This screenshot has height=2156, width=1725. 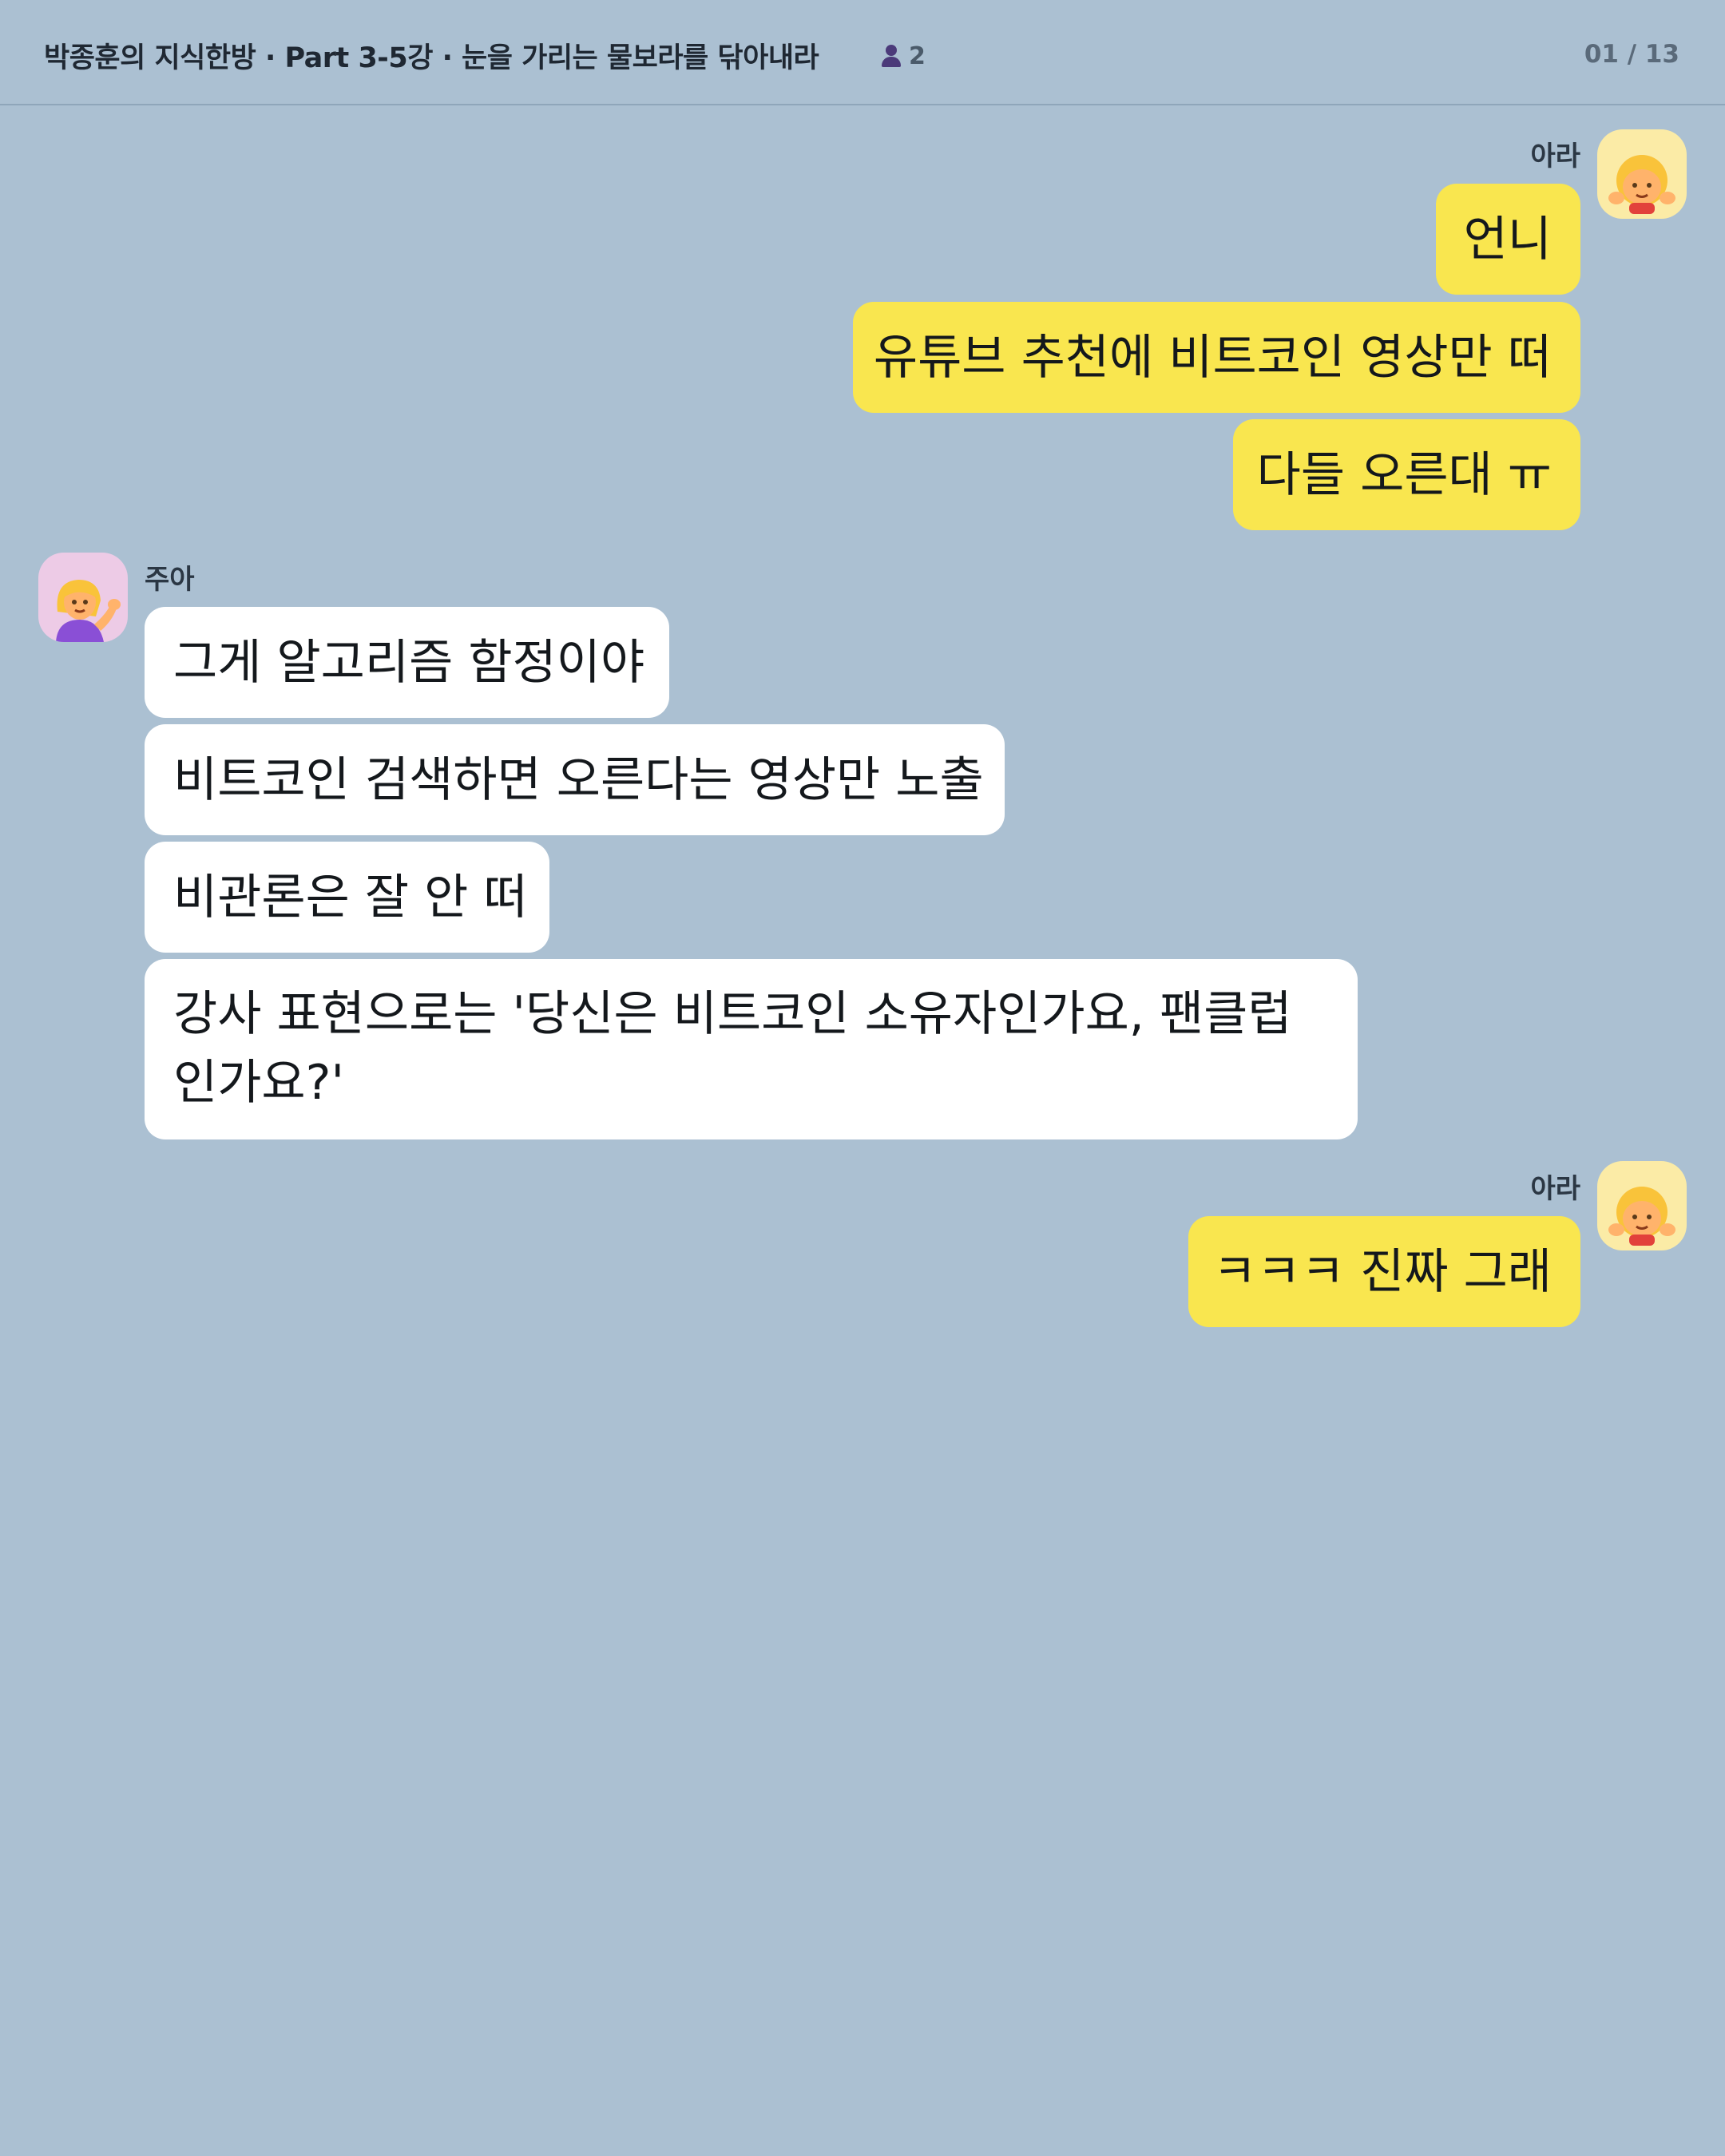 What do you see at coordinates (1216, 357) in the screenshot?
I see `message-bubble: 유튜브 추천에 비트코인 영상만 떠` at bounding box center [1216, 357].